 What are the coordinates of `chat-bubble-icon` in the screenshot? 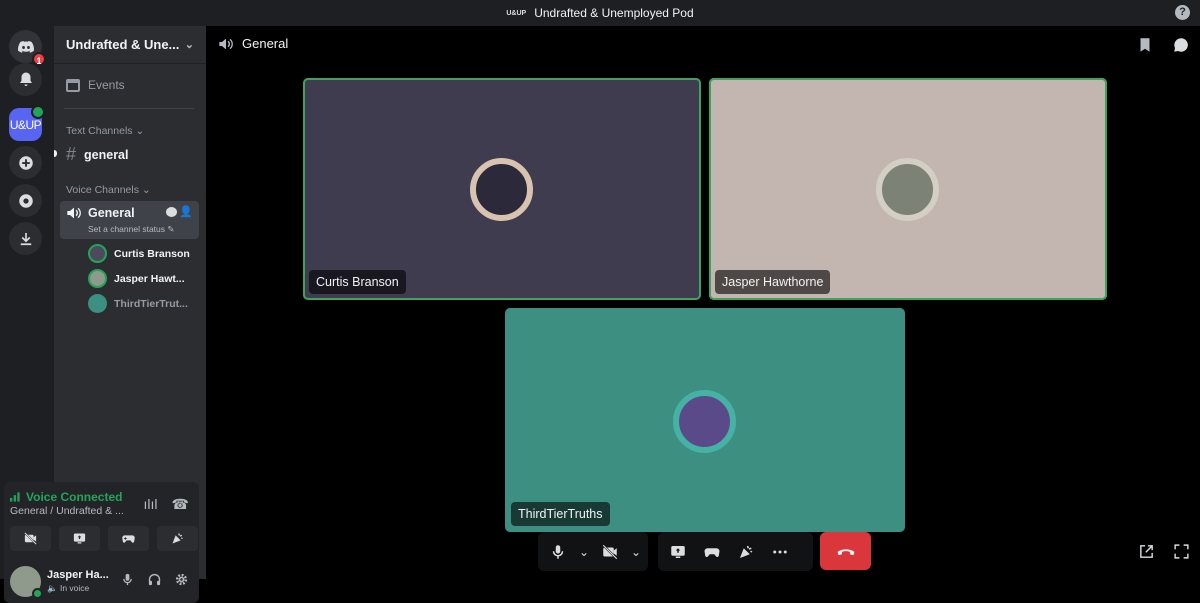 It's located at (1181, 45).